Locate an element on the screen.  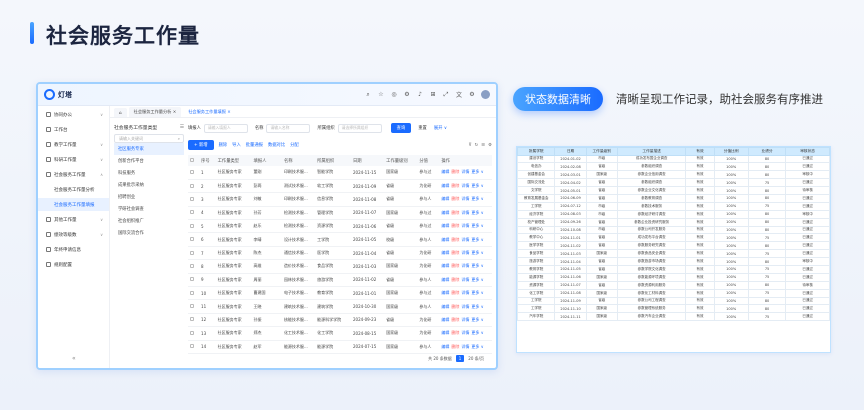
refresh-icon: ↻ is located at coordinates (477, 145).